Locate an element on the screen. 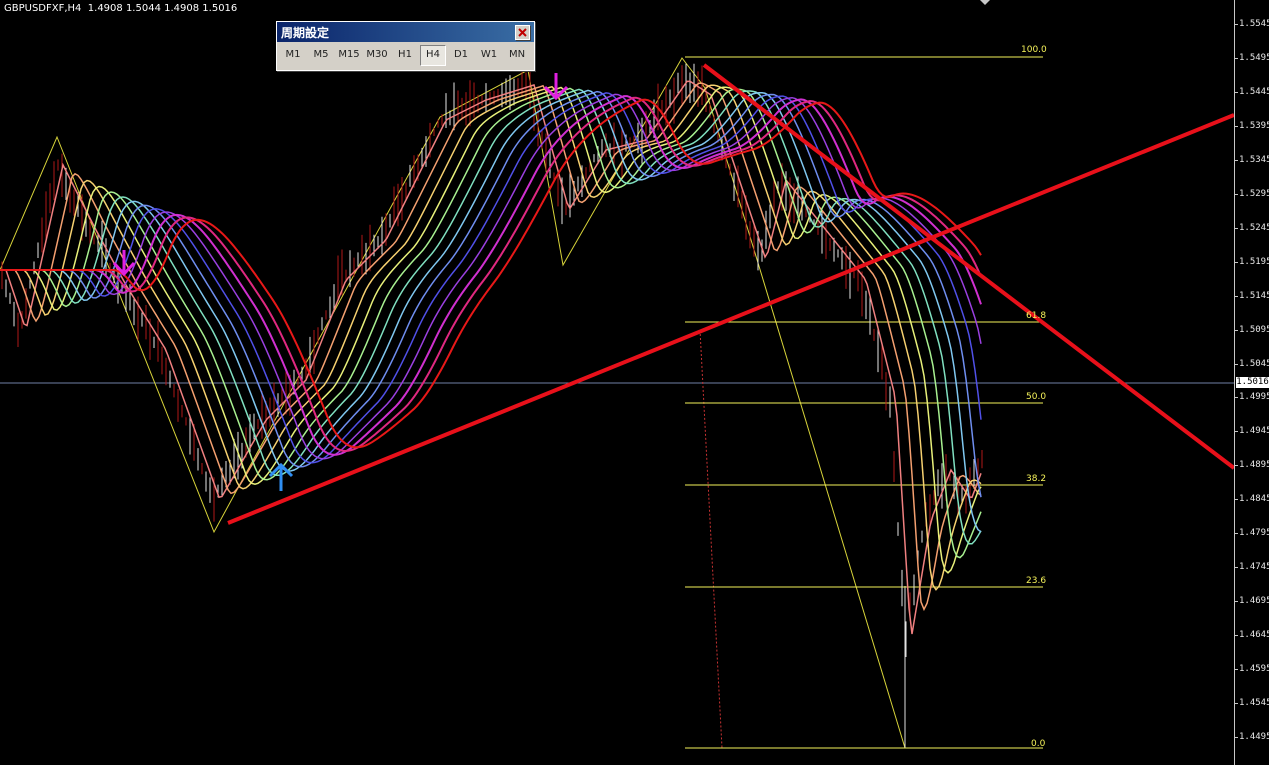 The width and height of the screenshot is (1269, 765). timeframe-button-m15: M15 is located at coordinates (349, 54).